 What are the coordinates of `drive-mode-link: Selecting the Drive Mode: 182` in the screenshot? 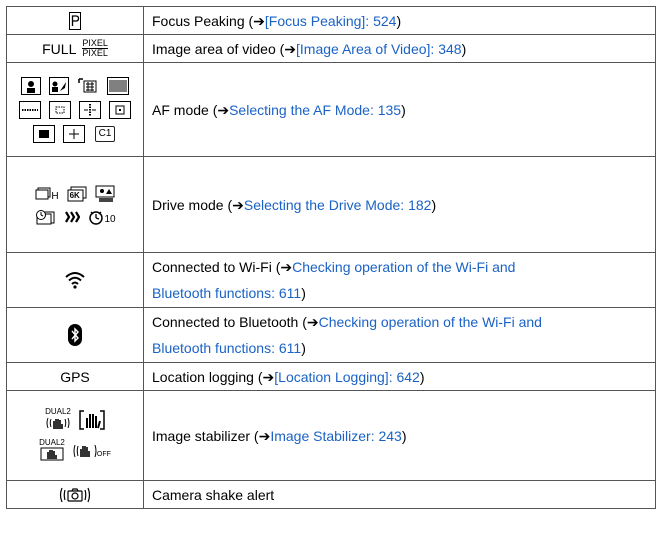 It's located at (338, 205).